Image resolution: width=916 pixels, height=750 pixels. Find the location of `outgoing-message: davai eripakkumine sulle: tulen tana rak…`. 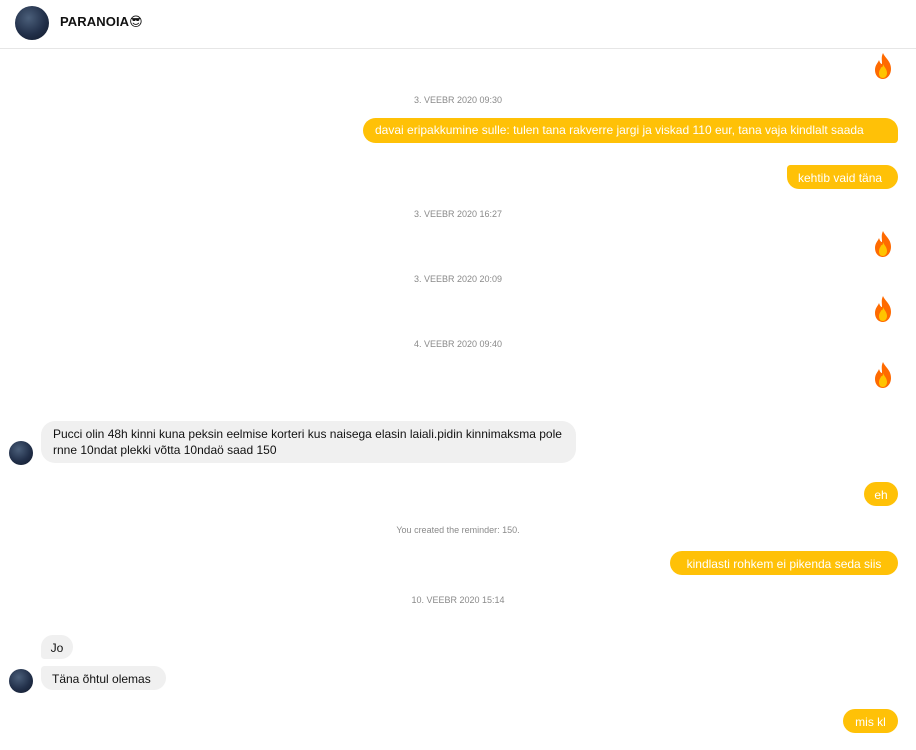

outgoing-message: davai eripakkumine sulle: tulen tana rak… is located at coordinates (630, 130).